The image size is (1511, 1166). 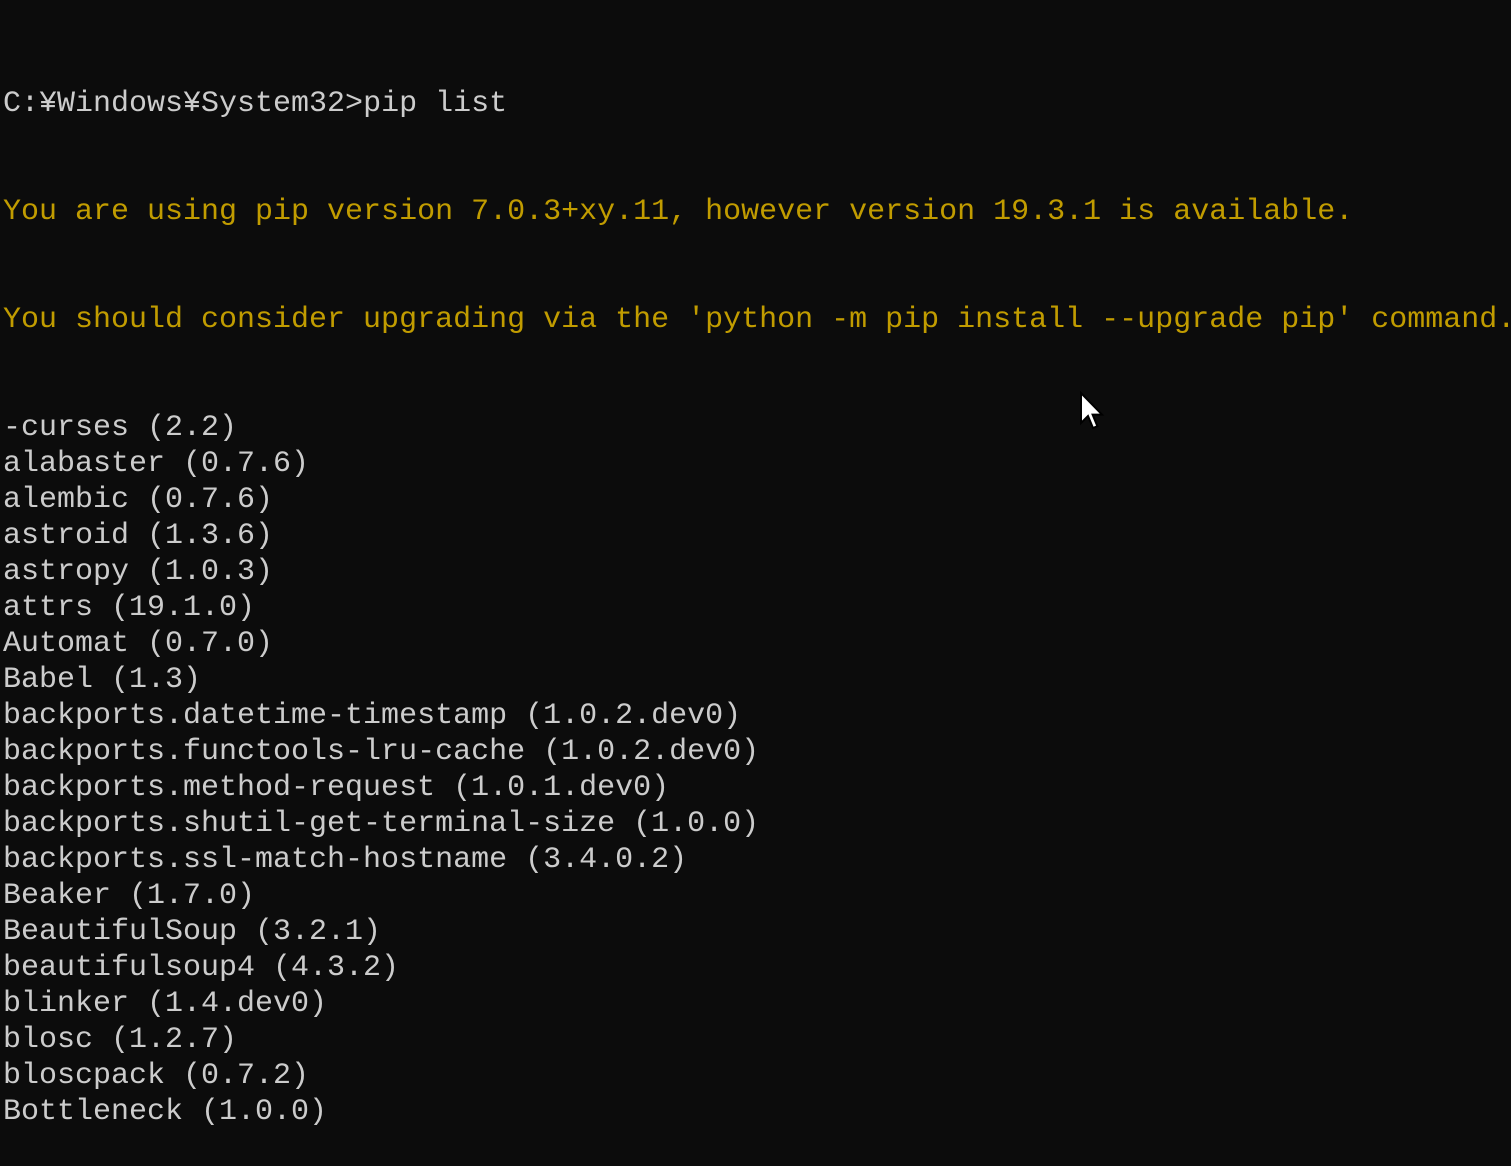 What do you see at coordinates (120, 428) in the screenshot?
I see `package-line: -curses (2.2)` at bounding box center [120, 428].